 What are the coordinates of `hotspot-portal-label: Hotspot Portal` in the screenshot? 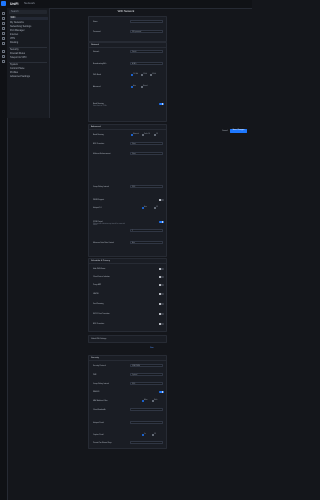 It's located at (98, 423).